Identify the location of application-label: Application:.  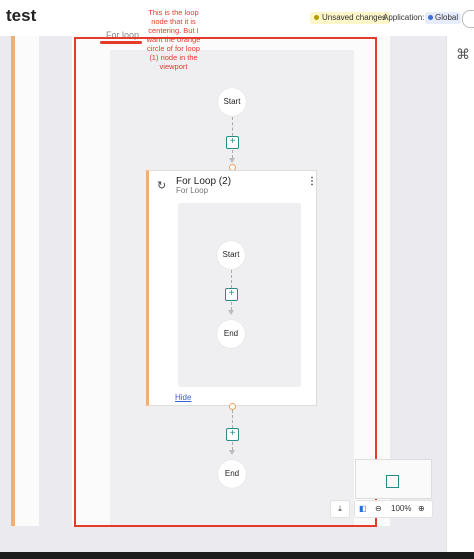
(404, 17).